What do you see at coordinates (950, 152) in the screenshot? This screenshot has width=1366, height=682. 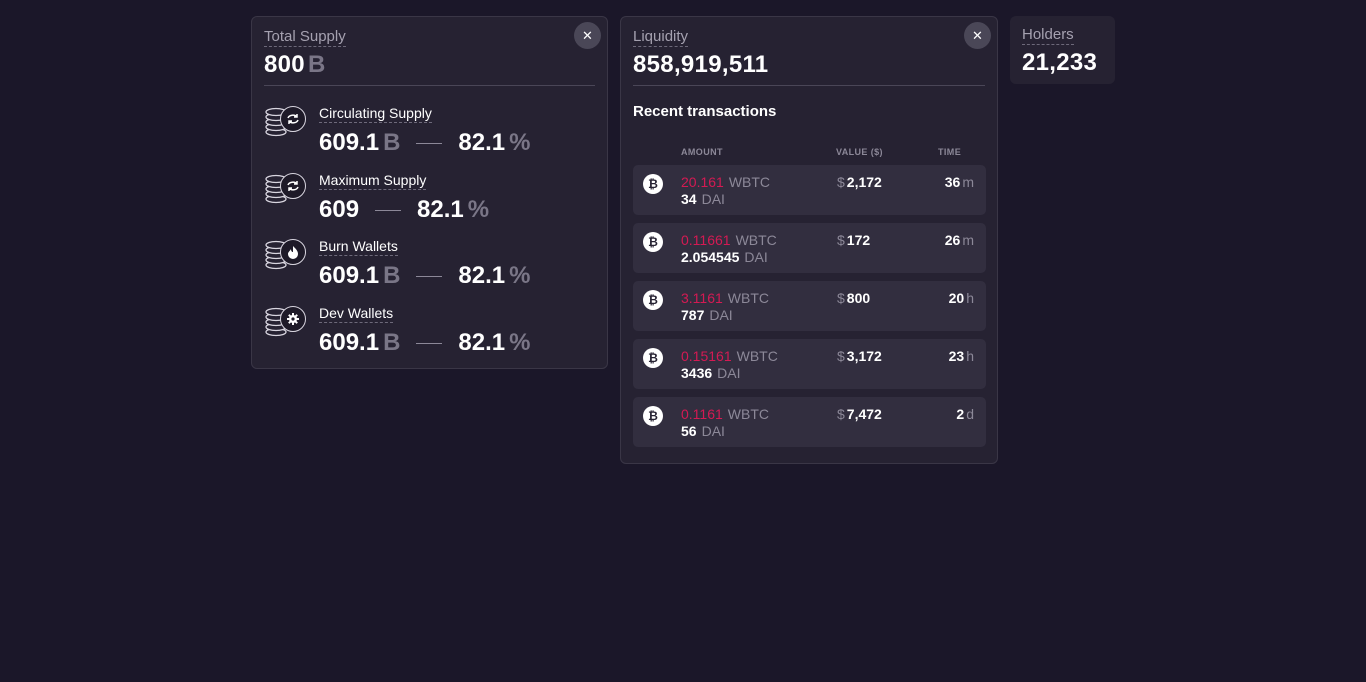 I see `header-time: TIME` at bounding box center [950, 152].